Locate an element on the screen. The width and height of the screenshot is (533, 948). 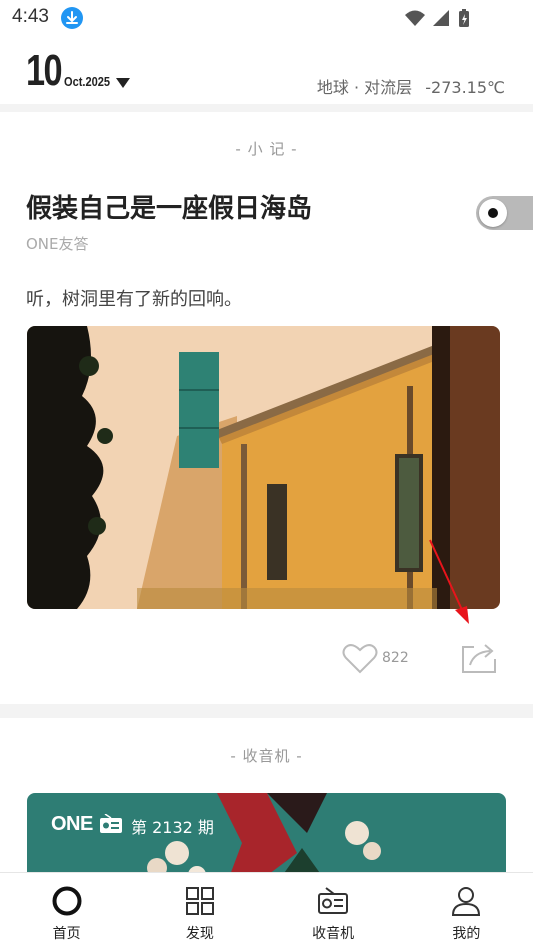
nav-me: 我的 is located at coordinates (466, 910).